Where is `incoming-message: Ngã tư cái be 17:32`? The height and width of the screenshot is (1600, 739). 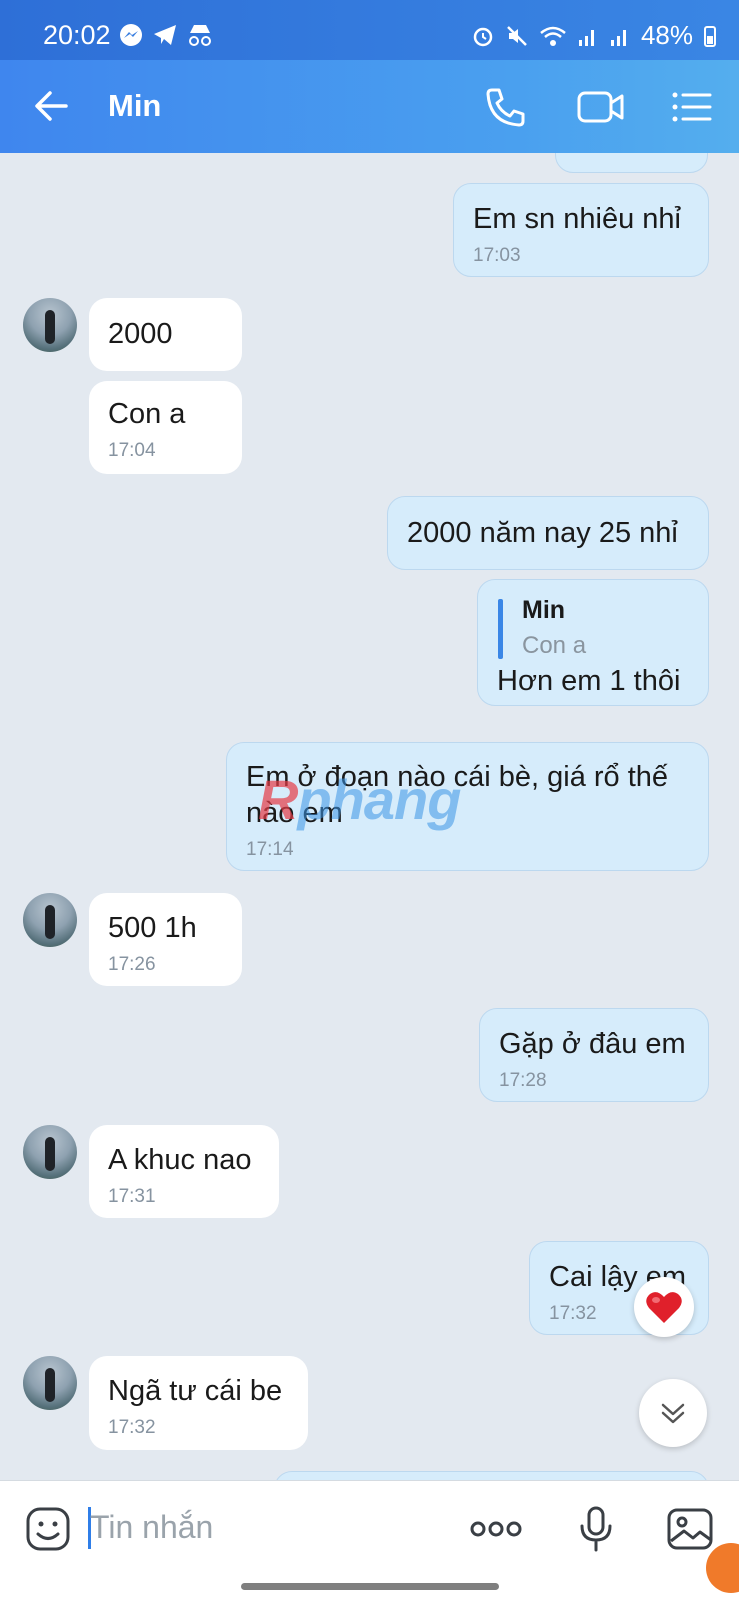
incoming-message: Ngã tư cái be 17:32 is located at coordinates (198, 1403).